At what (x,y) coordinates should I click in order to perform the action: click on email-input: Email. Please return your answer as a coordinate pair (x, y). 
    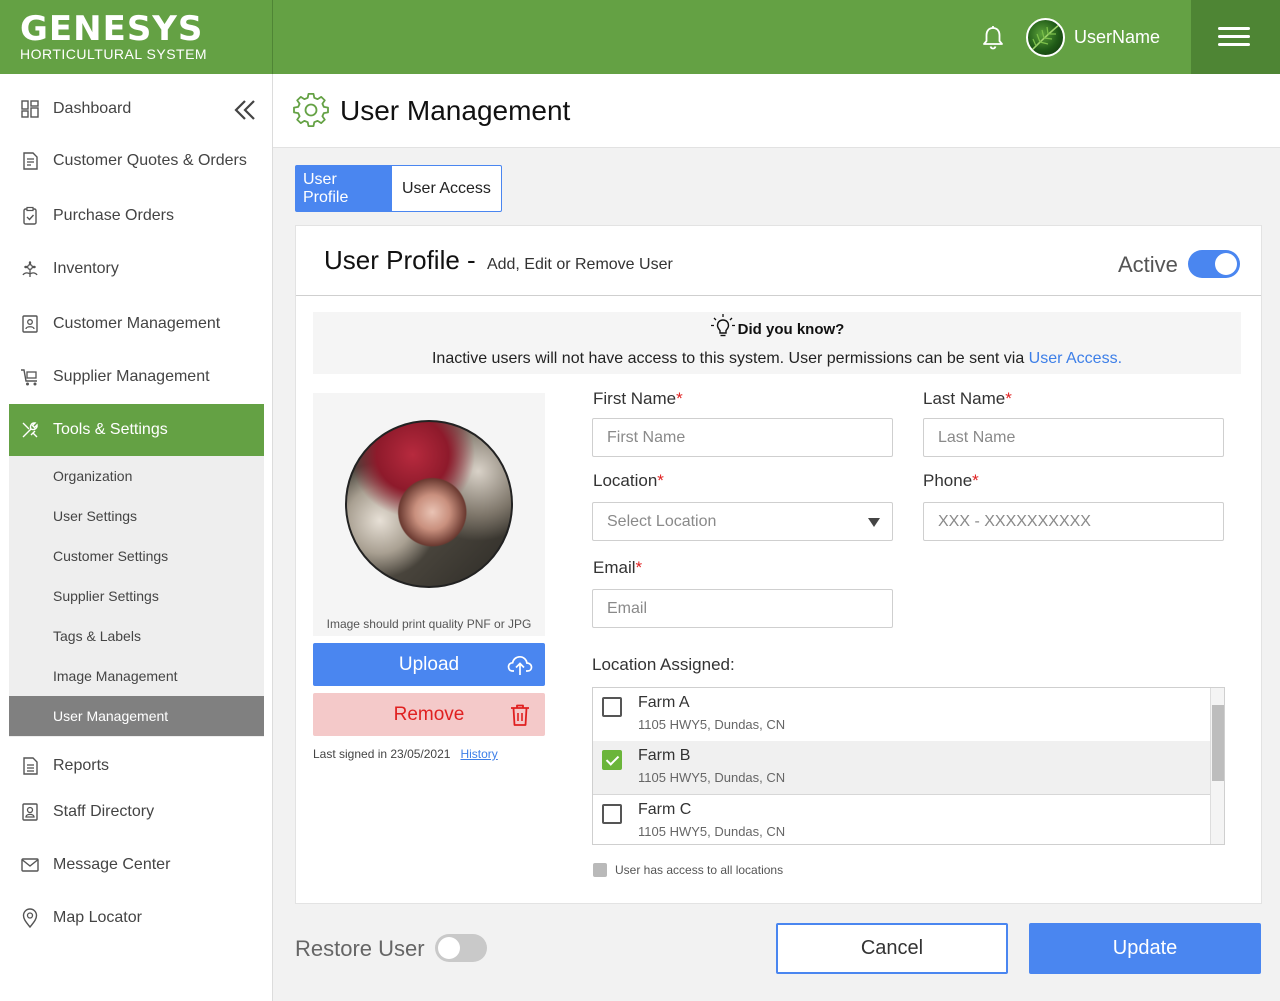
    Looking at the image, I should click on (742, 608).